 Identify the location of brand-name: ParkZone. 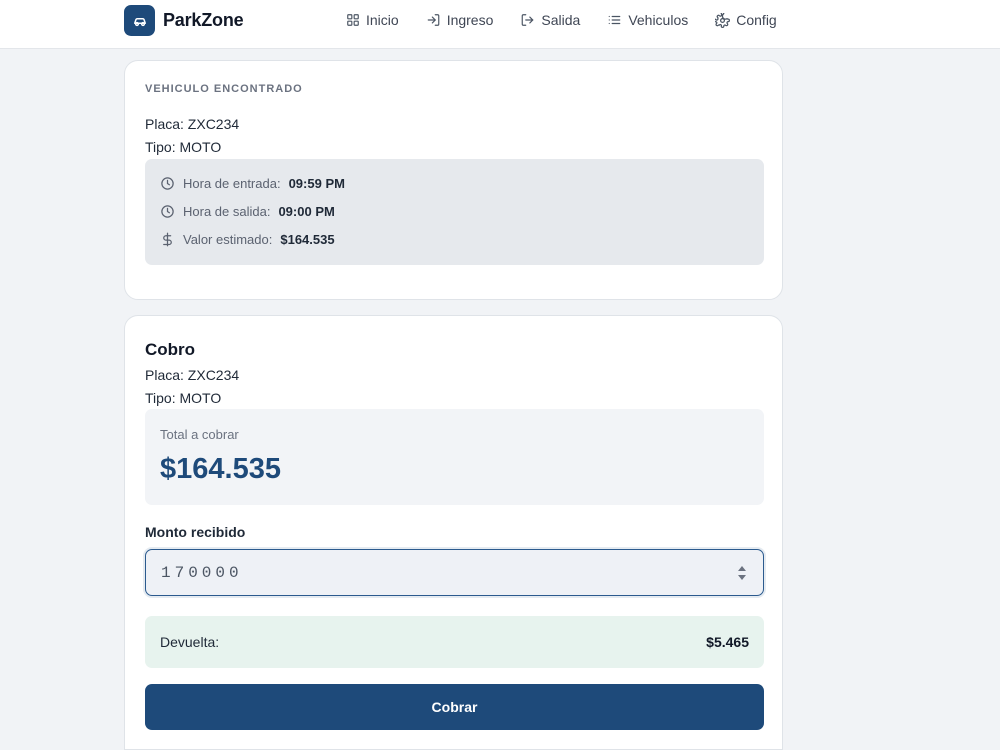
(203, 20).